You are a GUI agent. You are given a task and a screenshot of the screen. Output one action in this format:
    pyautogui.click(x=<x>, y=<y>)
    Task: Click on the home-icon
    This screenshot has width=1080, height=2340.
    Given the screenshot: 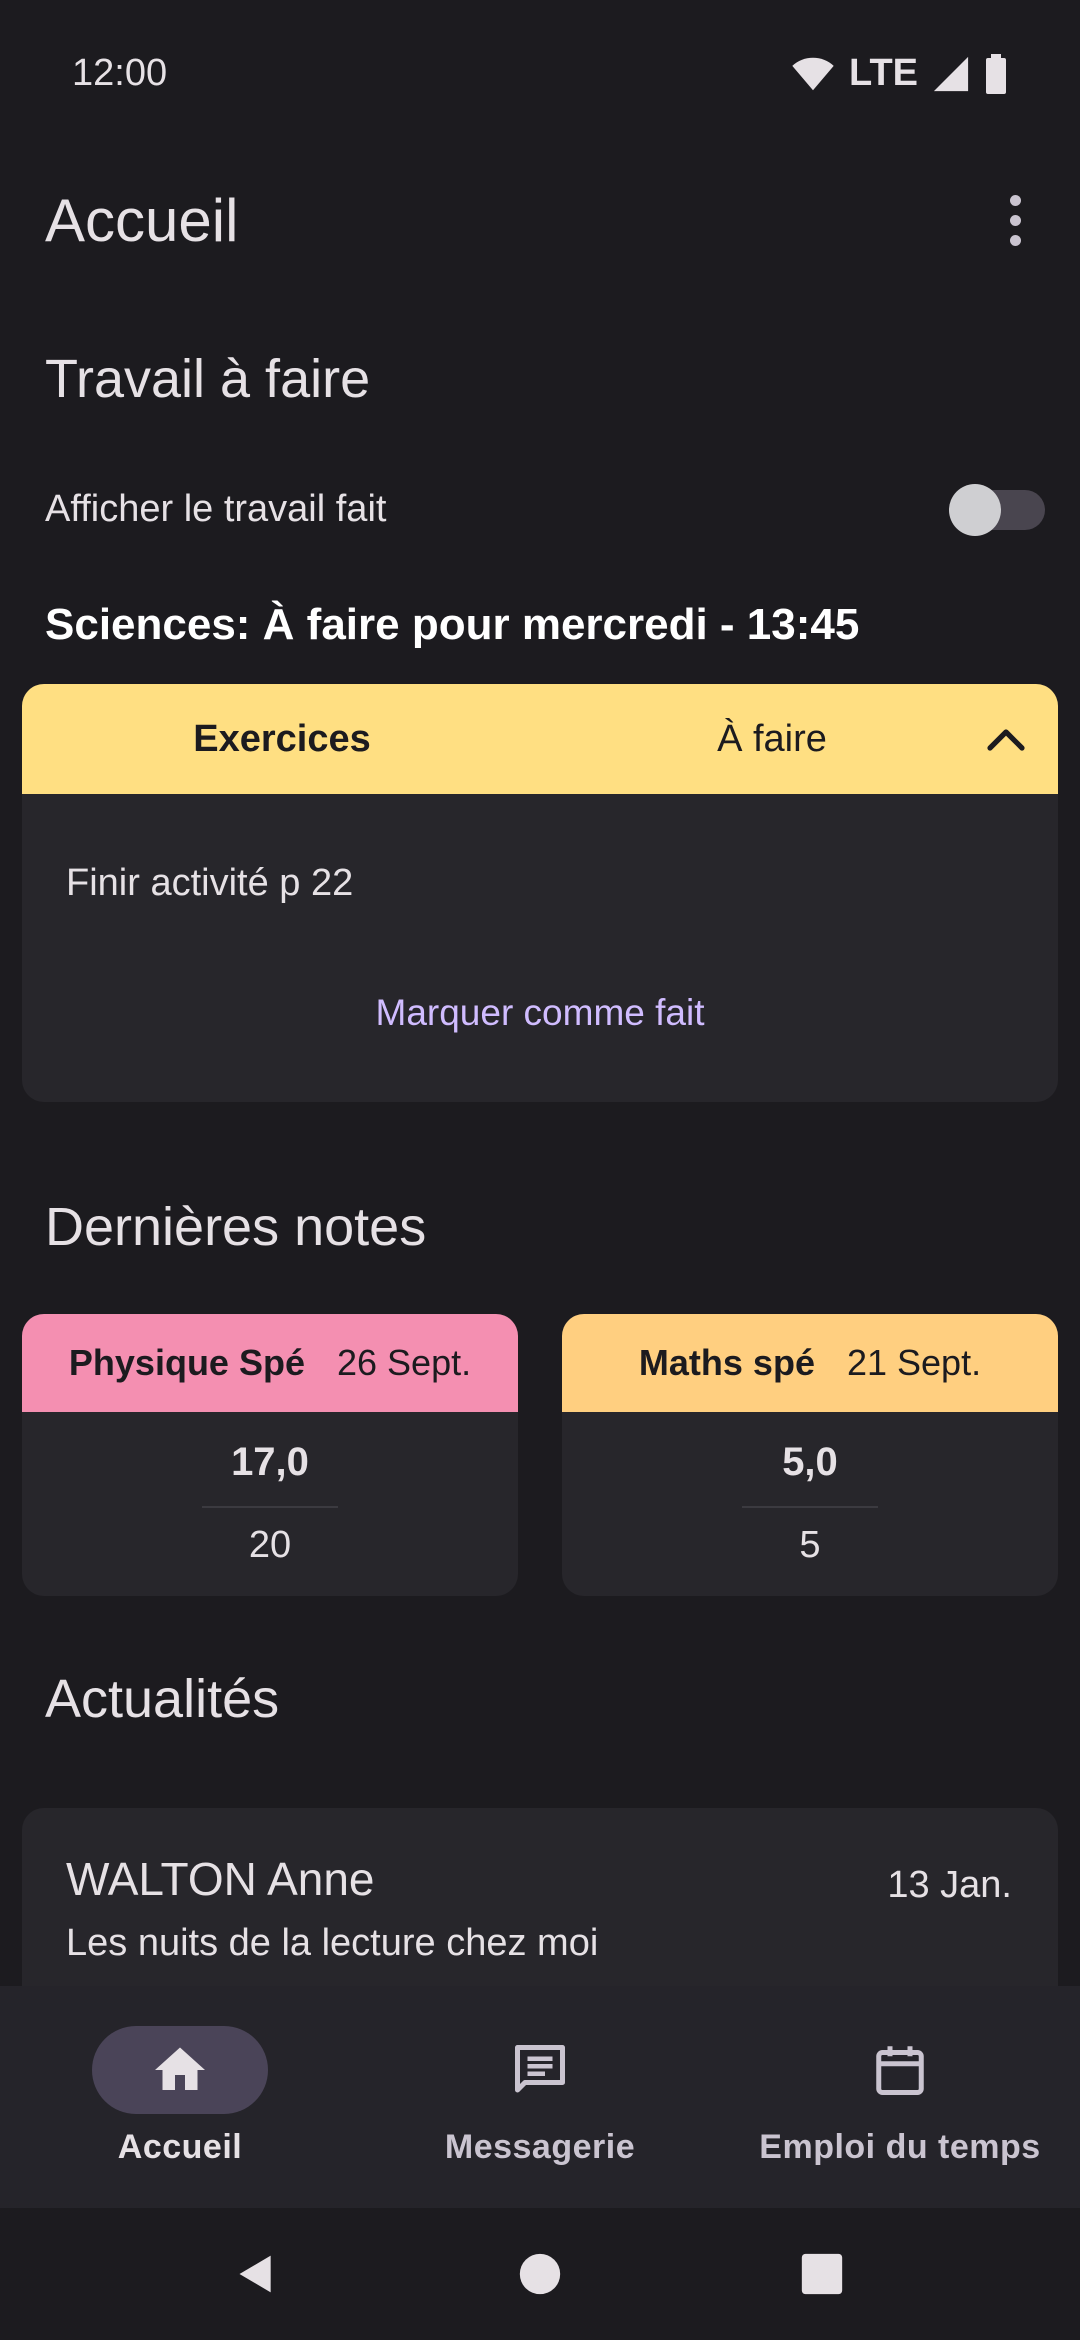 What is the action you would take?
    pyautogui.click(x=180, y=2068)
    